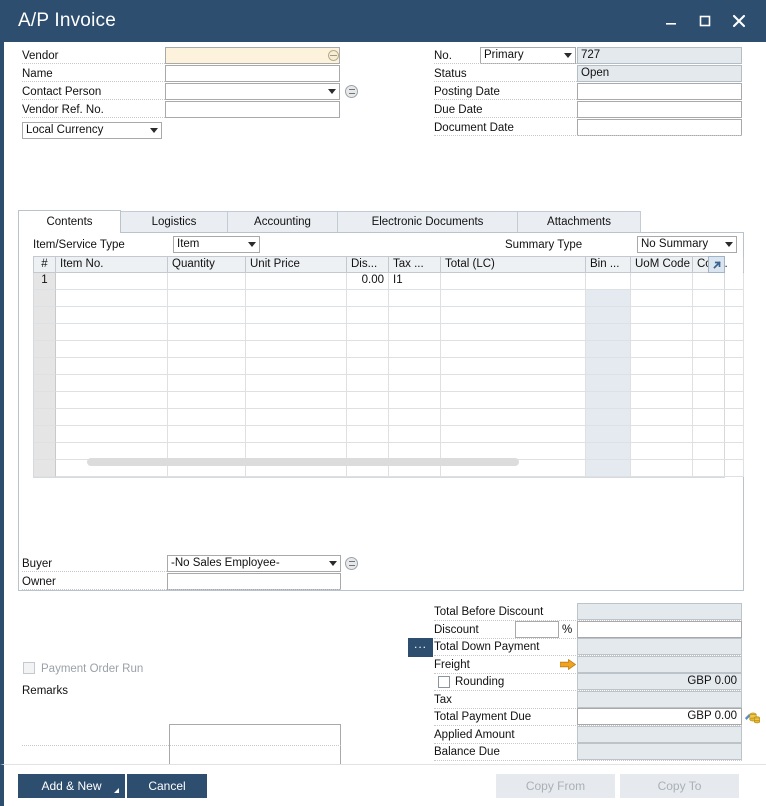 The image size is (766, 806). I want to click on buyer-link-icon, so click(351, 563).